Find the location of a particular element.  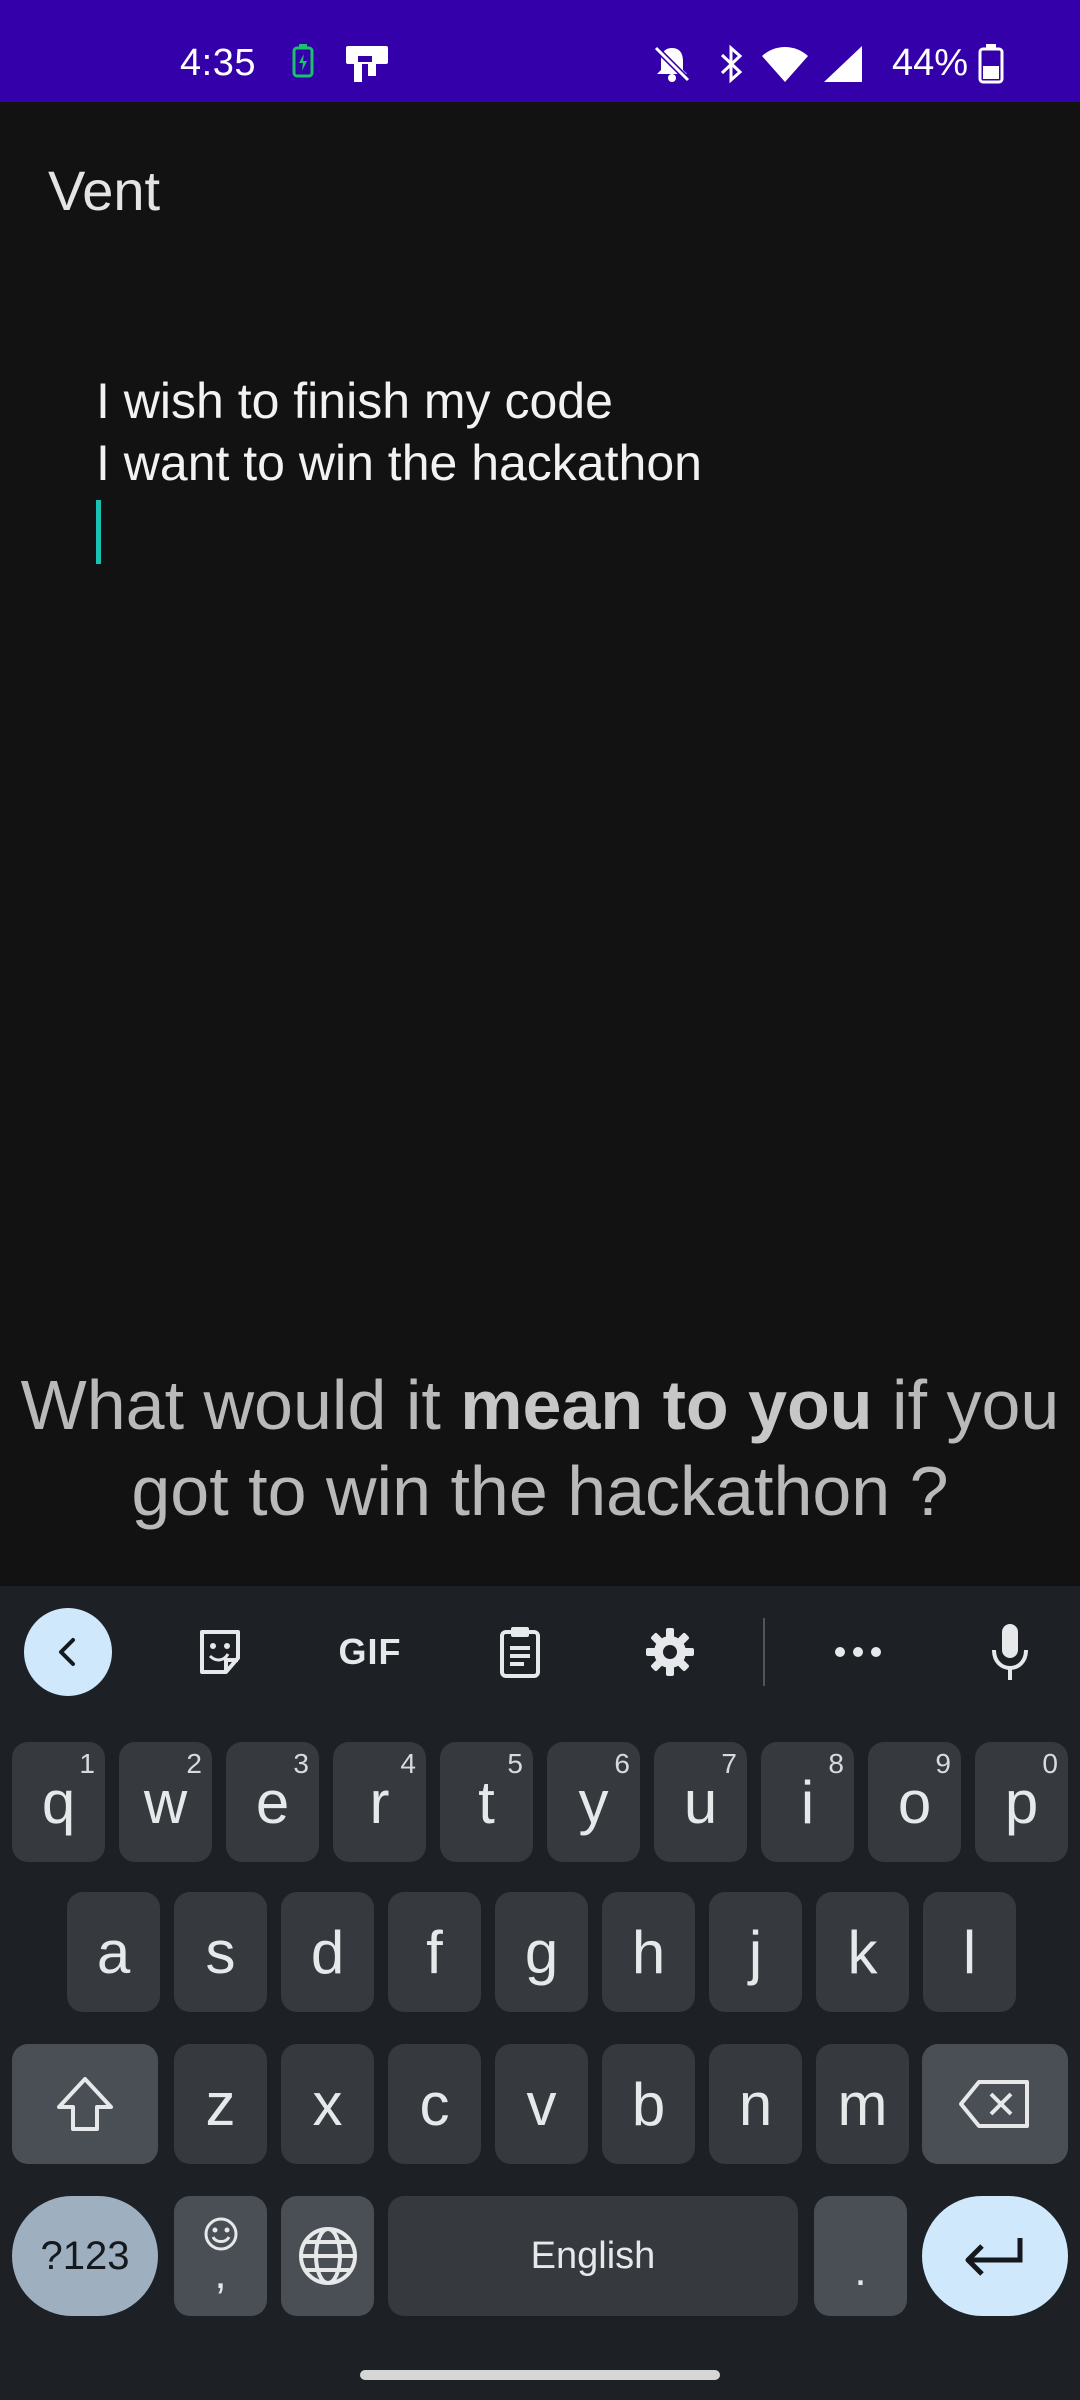

gif-label: GIF is located at coordinates (370, 1651).